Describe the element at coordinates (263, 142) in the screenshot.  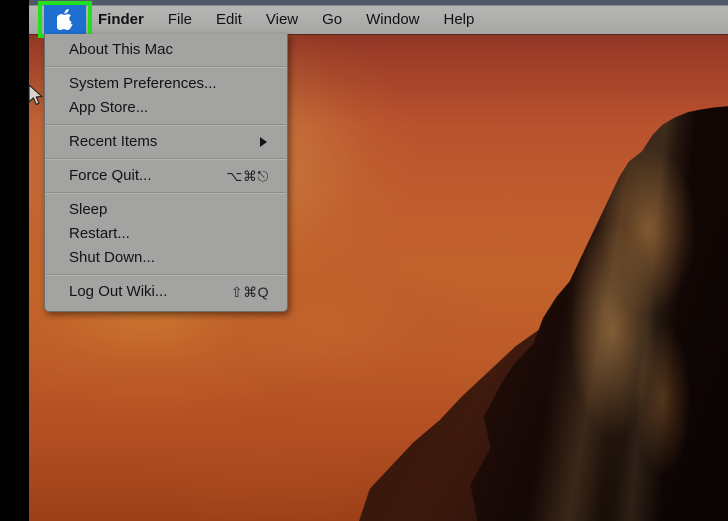
I see `chevron-right-icon` at that location.